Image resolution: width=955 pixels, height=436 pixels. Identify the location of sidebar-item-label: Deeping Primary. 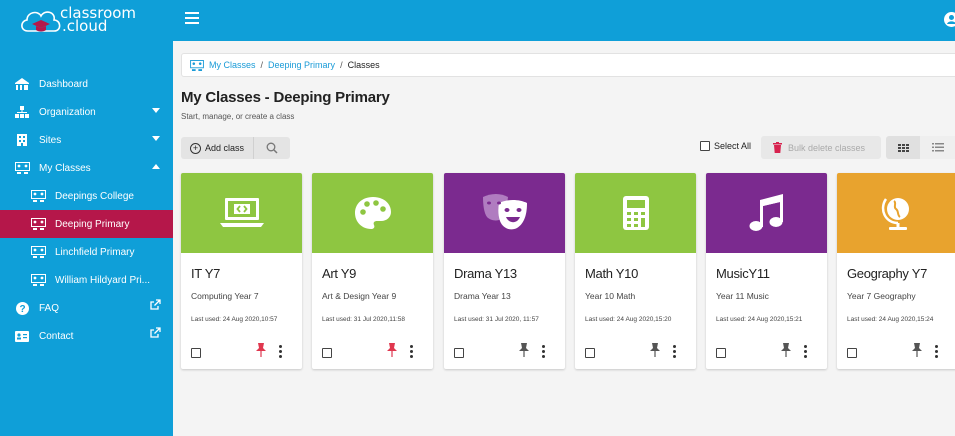
(92, 224).